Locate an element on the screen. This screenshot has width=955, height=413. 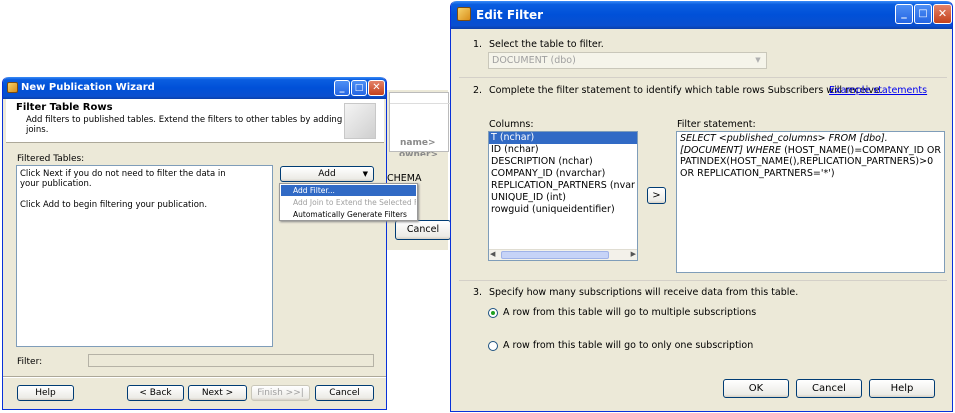
horizontal-scrollbar: ◀ ▶ is located at coordinates (563, 254).